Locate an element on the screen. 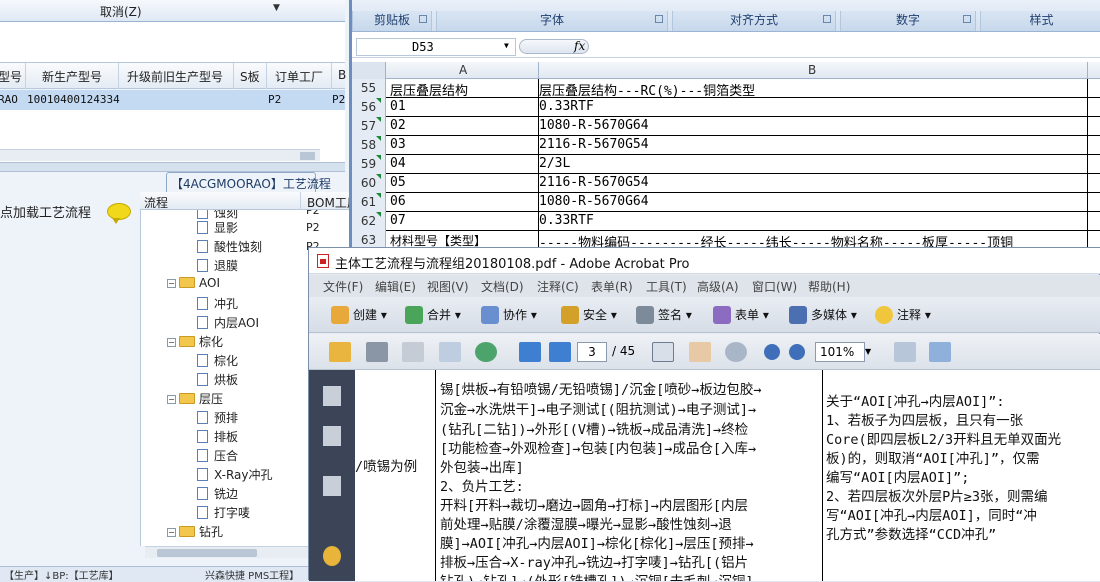 Image resolution: width=1100 pixels, height=582 pixels. grid-horizontal-scrollbar is located at coordinates (160, 155).